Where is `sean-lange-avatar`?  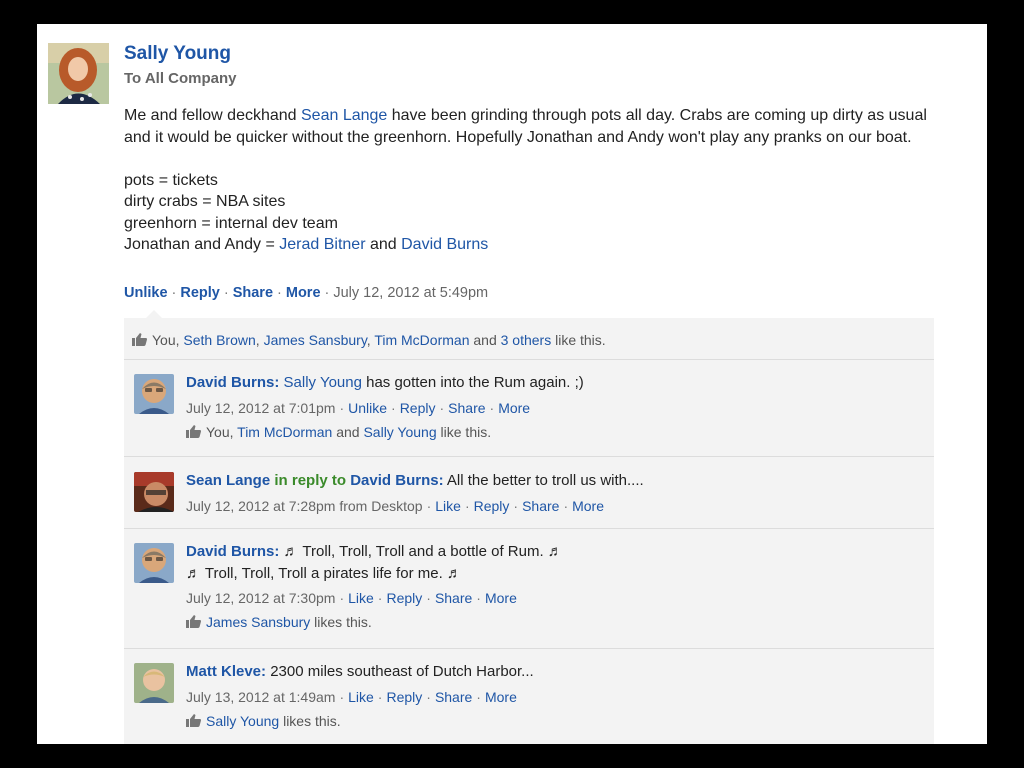
sean-lange-avatar is located at coordinates (154, 492).